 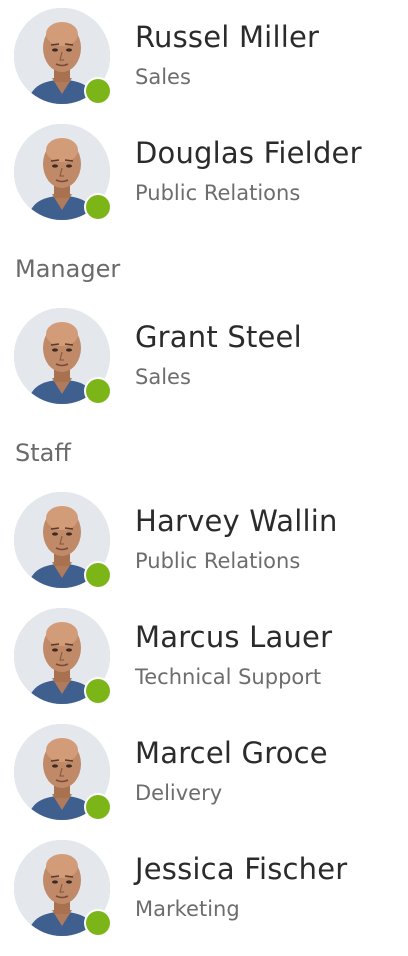 I want to click on group-header-staff: Staff, so click(x=43, y=453).